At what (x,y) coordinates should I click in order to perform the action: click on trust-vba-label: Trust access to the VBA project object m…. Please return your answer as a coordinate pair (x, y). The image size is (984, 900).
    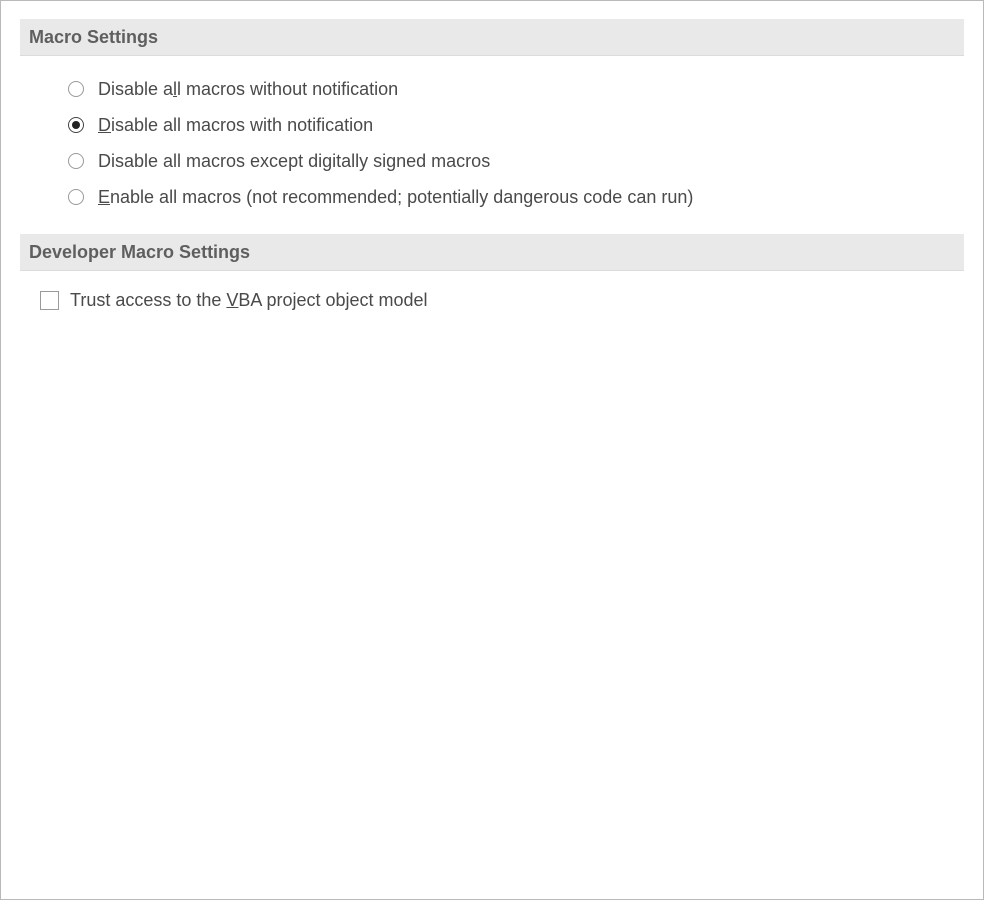
    Looking at the image, I should click on (249, 299).